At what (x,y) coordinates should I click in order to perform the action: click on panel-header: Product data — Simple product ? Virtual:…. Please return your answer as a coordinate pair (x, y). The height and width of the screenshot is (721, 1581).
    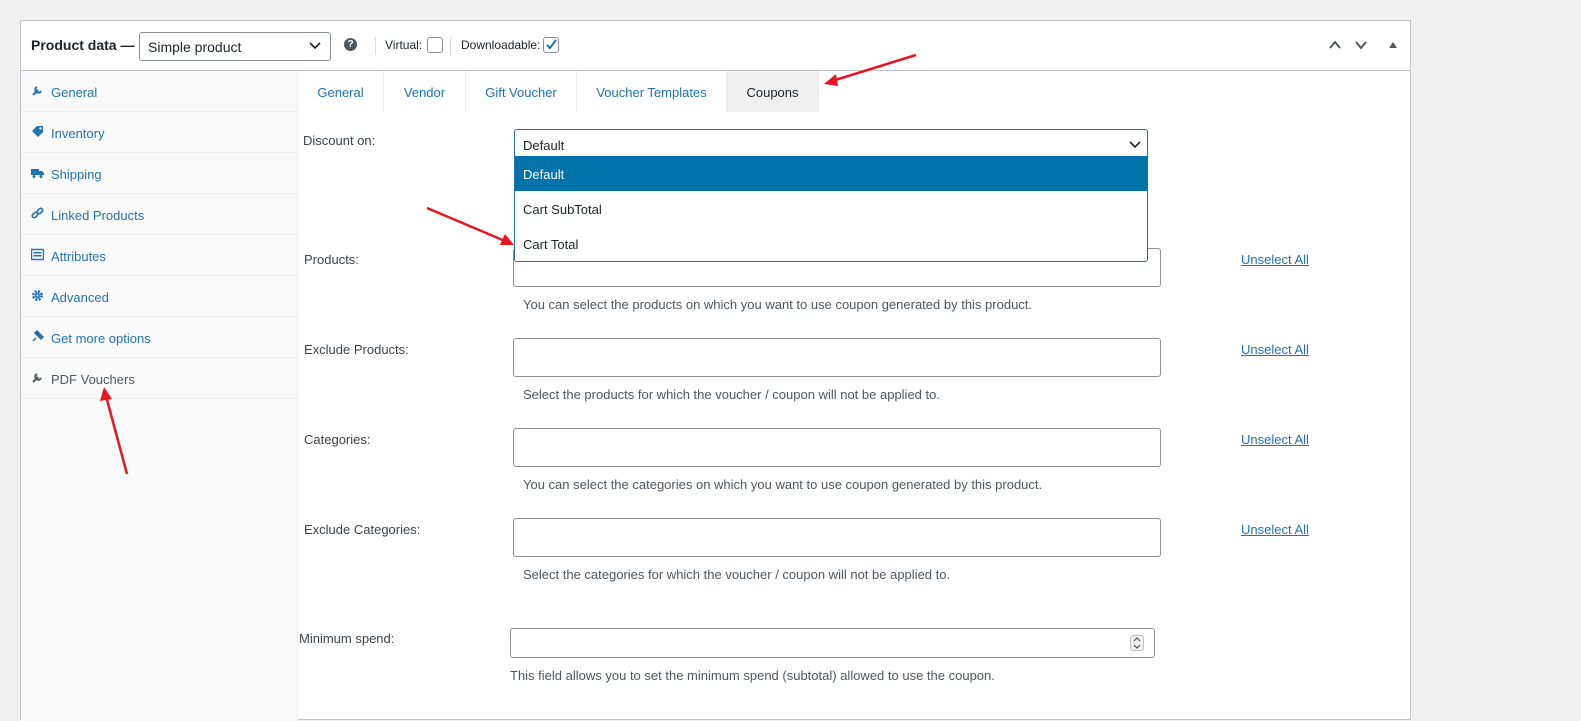
    Looking at the image, I should click on (715, 46).